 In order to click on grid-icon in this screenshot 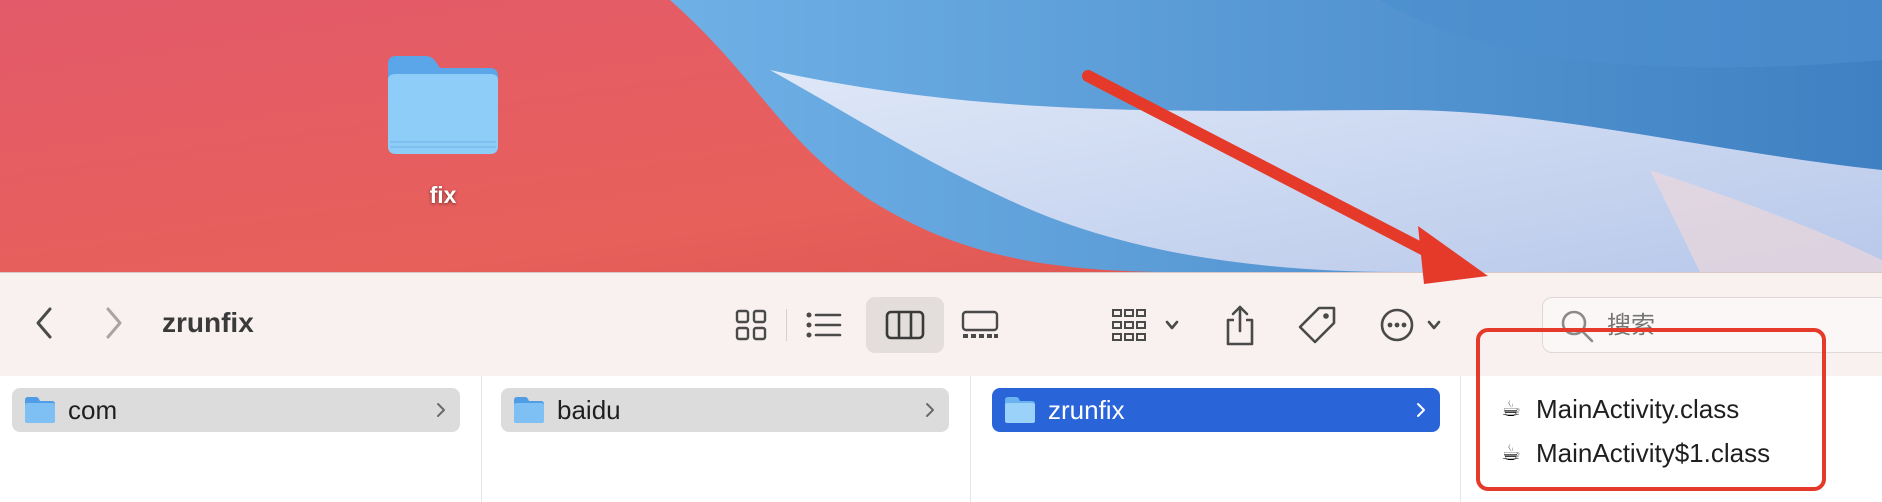, I will do `click(751, 325)`.